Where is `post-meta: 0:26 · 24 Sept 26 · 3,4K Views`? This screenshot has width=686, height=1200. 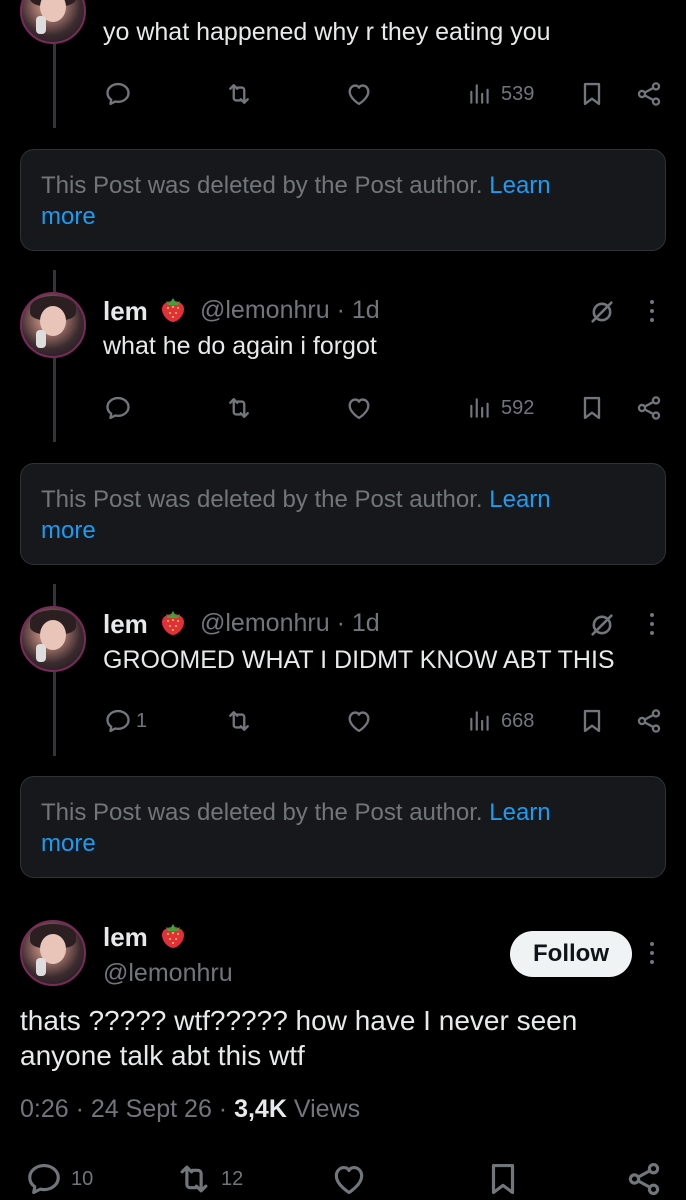
post-meta: 0:26 · 24 Sept 26 · 3,4K Views is located at coordinates (190, 1109).